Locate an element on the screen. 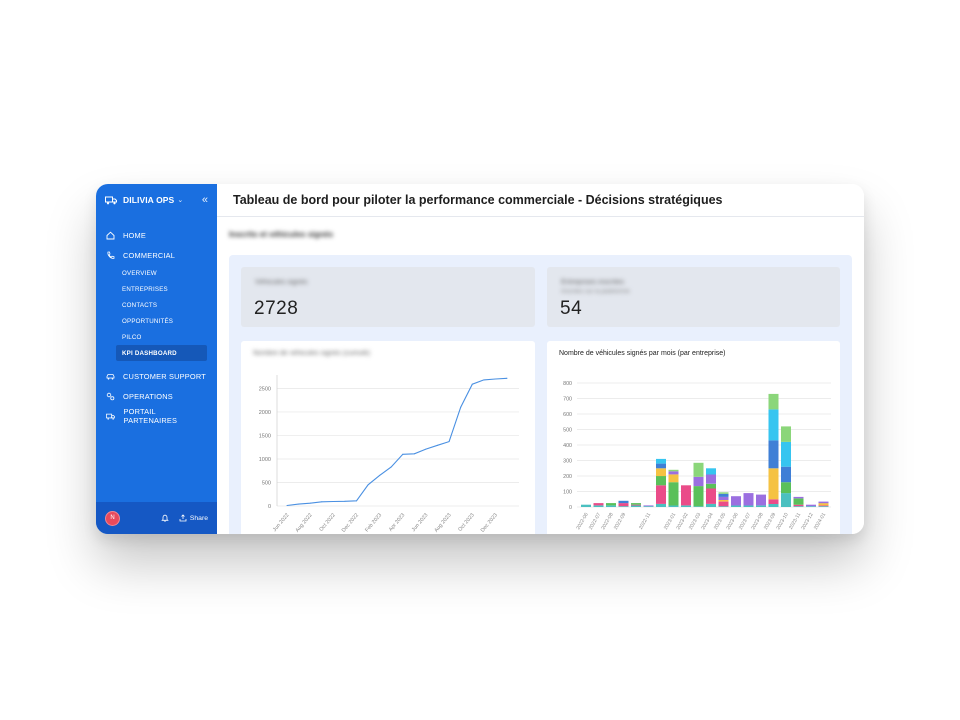 This screenshot has height=720, width=960. x-tick-label: Oct 2023 is located at coordinates (466, 522).